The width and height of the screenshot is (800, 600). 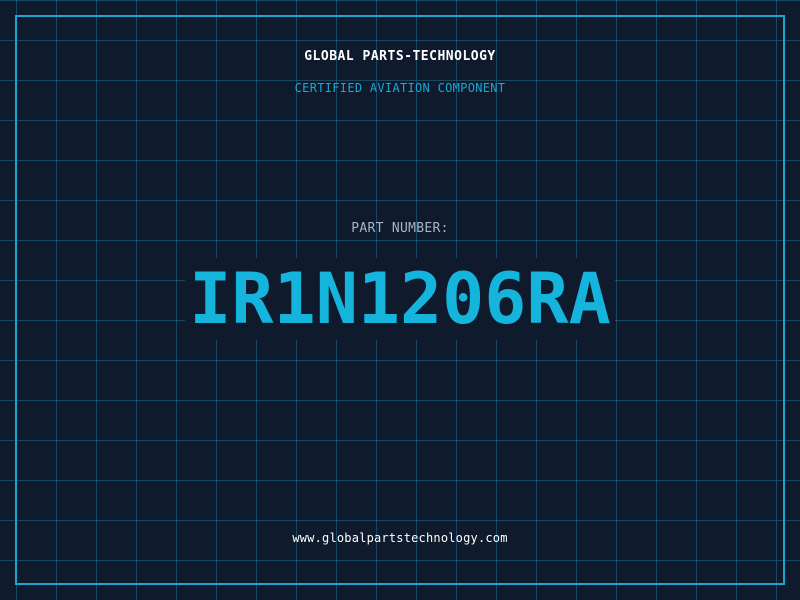 What do you see at coordinates (400, 56) in the screenshot?
I see `company-name: GLOBAL PARTS-TECHNOLOGY` at bounding box center [400, 56].